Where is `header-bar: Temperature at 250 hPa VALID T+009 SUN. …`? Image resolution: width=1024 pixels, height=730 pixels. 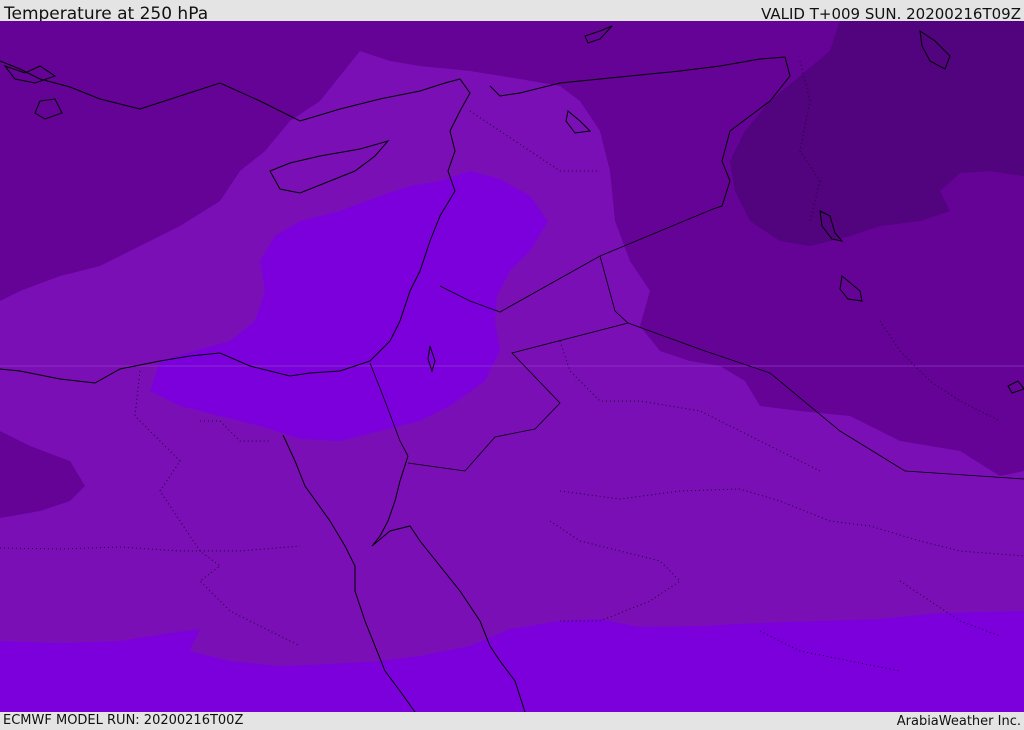 header-bar: Temperature at 250 hPa VALID T+009 SUN. … is located at coordinates (512, 12).